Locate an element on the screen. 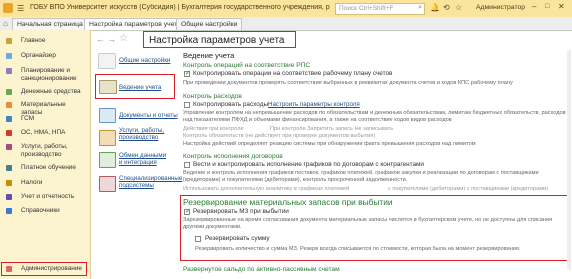 Image resolution: width=572 pixels, height=279 pixels. checkbox-reserve-label: Резервировать МЗ при выбытии is located at coordinates (241, 211).